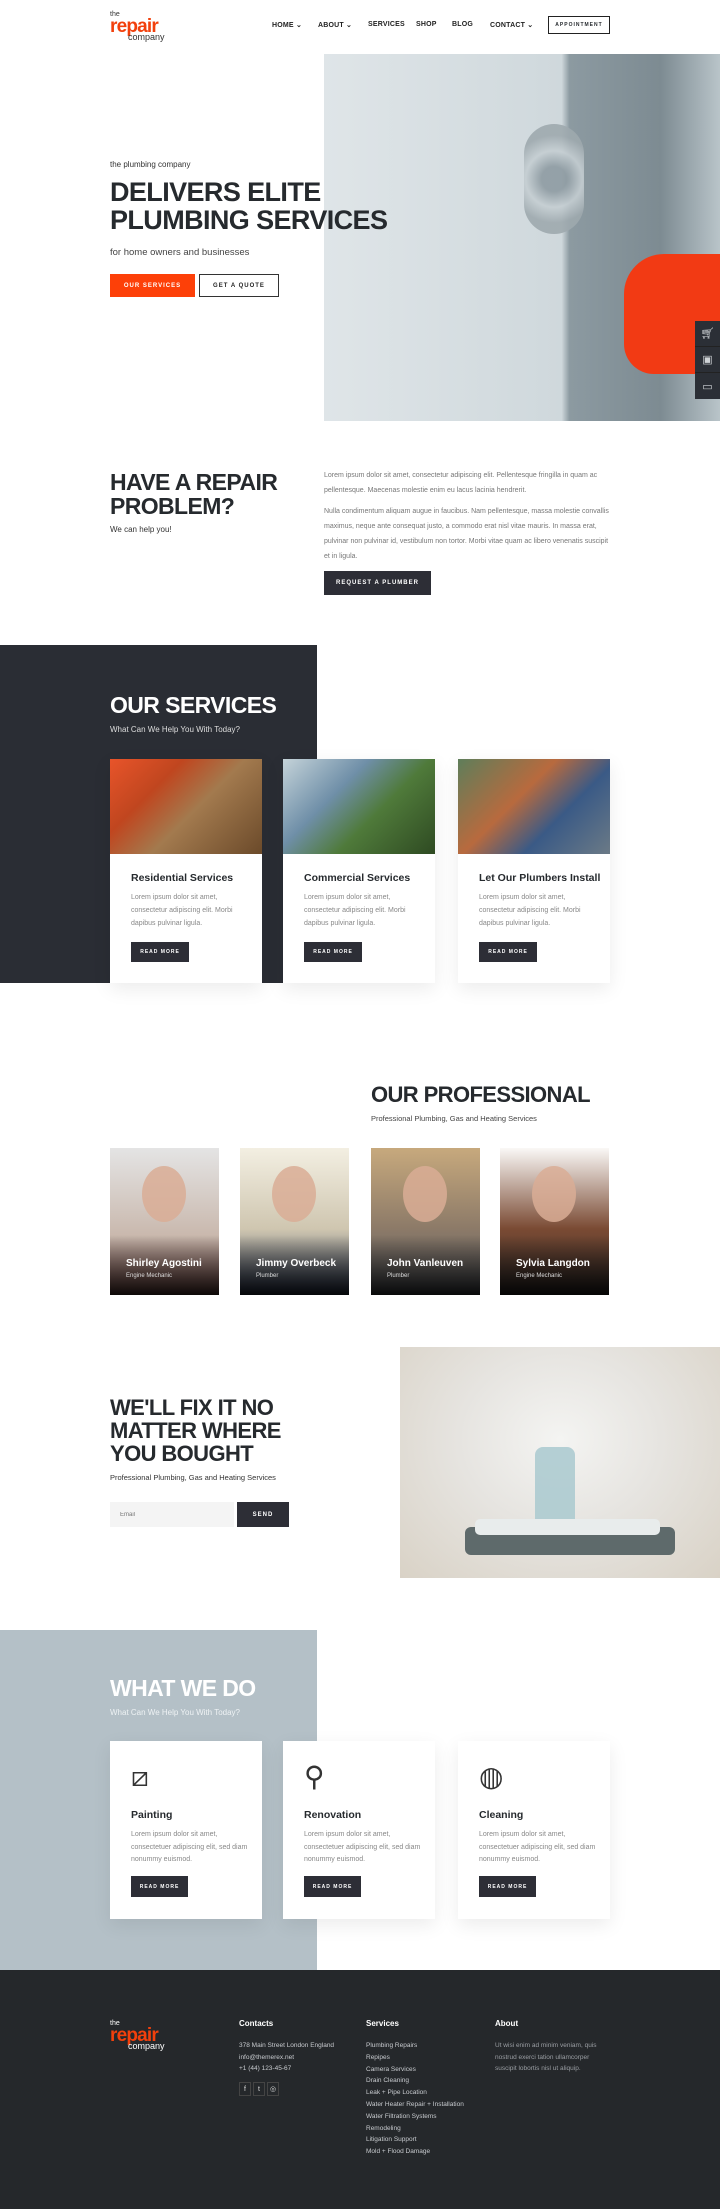 The height and width of the screenshot is (2209, 720). I want to click on logo: the repair company, so click(137, 26).